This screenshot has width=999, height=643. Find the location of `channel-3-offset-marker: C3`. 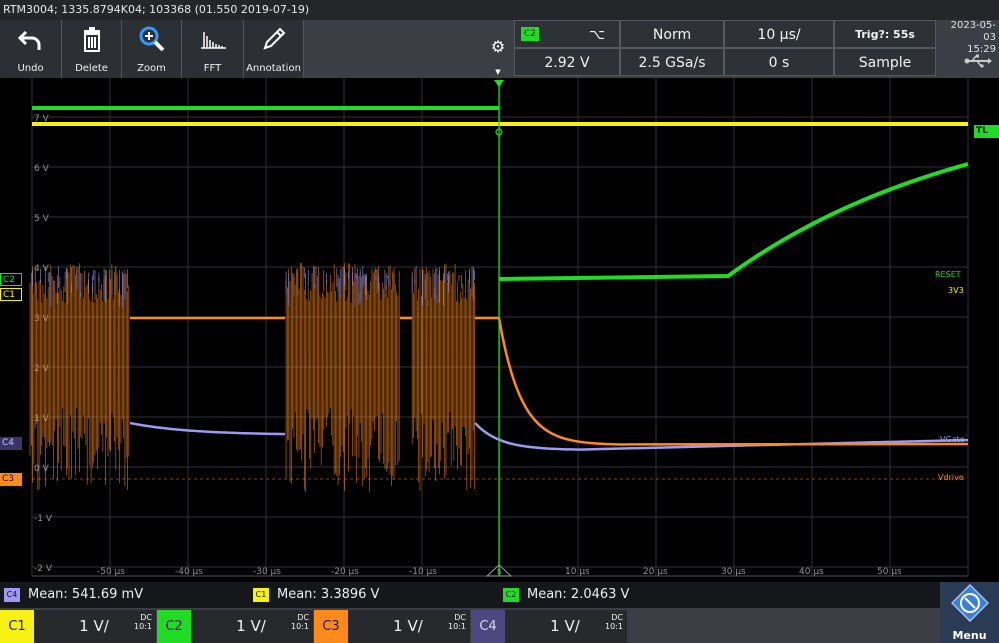

channel-3-offset-marker: C3 is located at coordinates (11, 479).